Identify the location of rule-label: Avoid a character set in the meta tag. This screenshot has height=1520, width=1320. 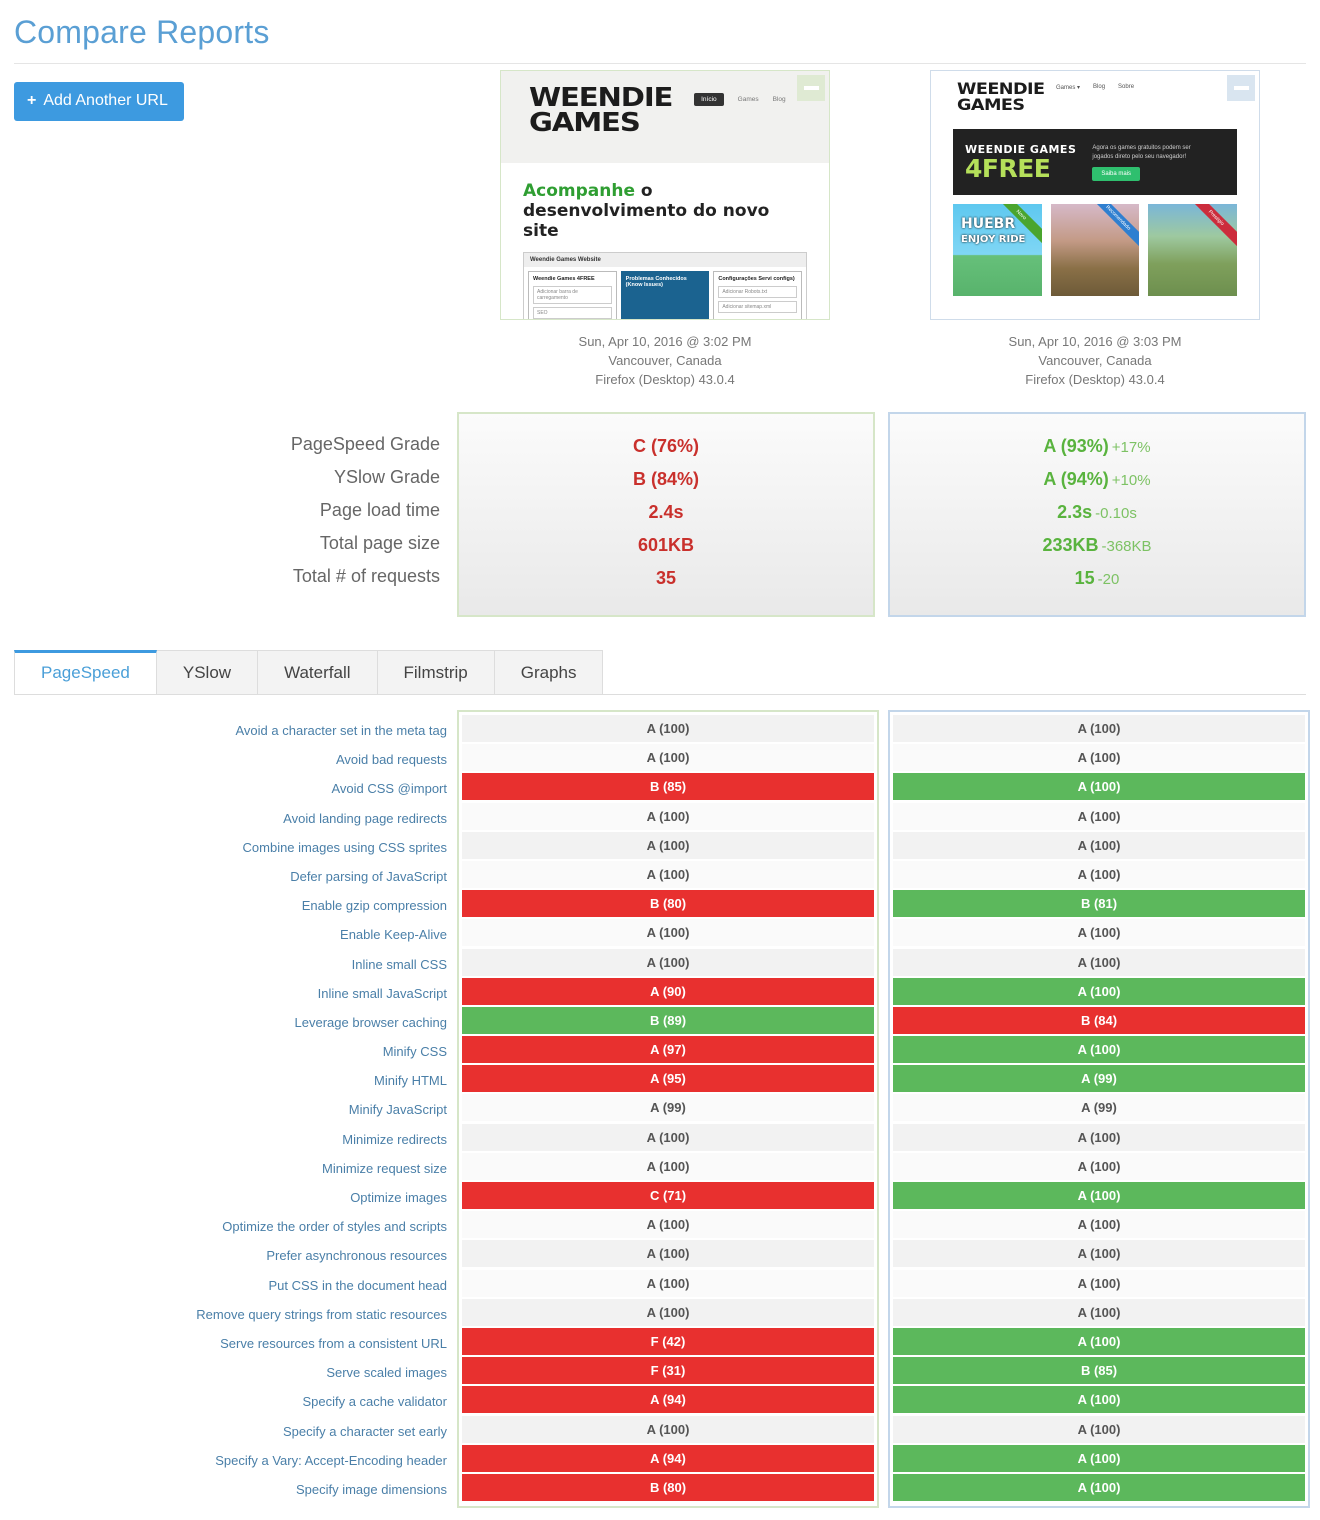
(224, 730).